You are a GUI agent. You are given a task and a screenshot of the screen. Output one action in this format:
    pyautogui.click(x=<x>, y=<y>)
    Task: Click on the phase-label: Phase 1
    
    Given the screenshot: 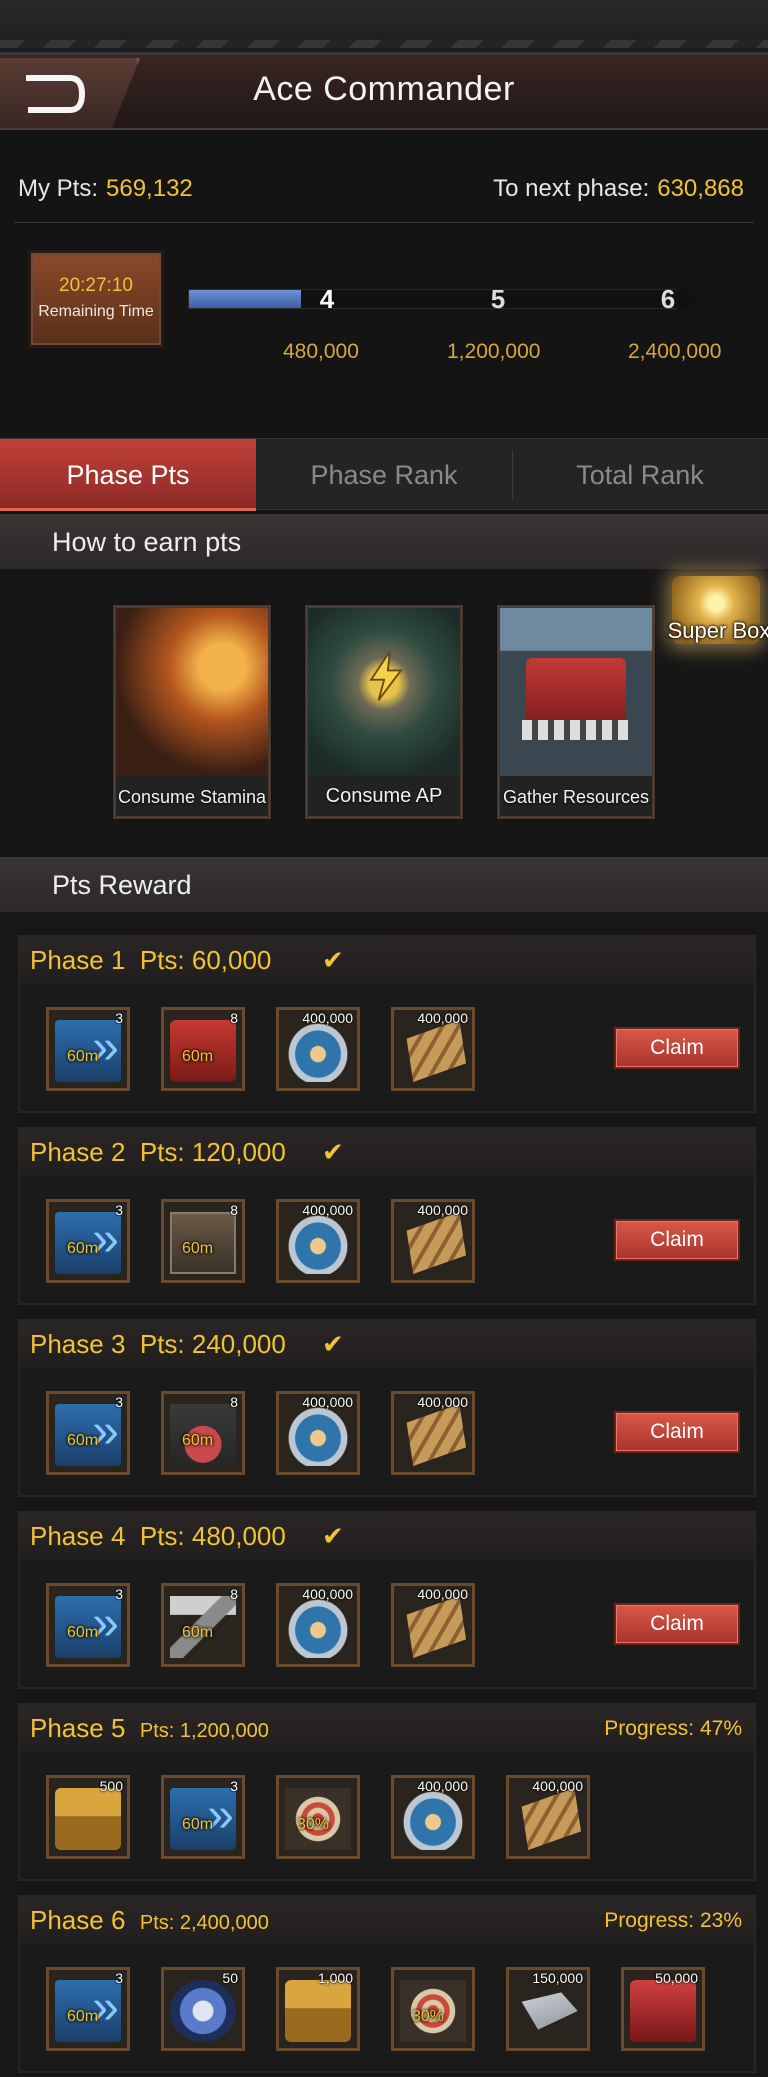 What is the action you would take?
    pyautogui.click(x=78, y=960)
    